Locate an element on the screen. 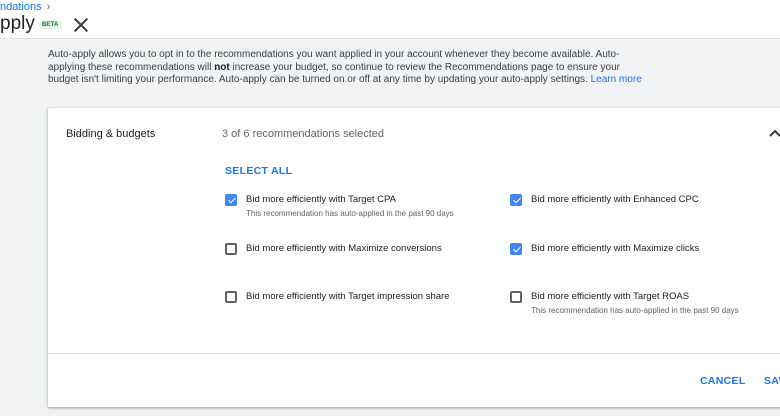 The image size is (780, 416). recommendation-label: Bid more efficiently with Target ROAS is located at coordinates (610, 296).